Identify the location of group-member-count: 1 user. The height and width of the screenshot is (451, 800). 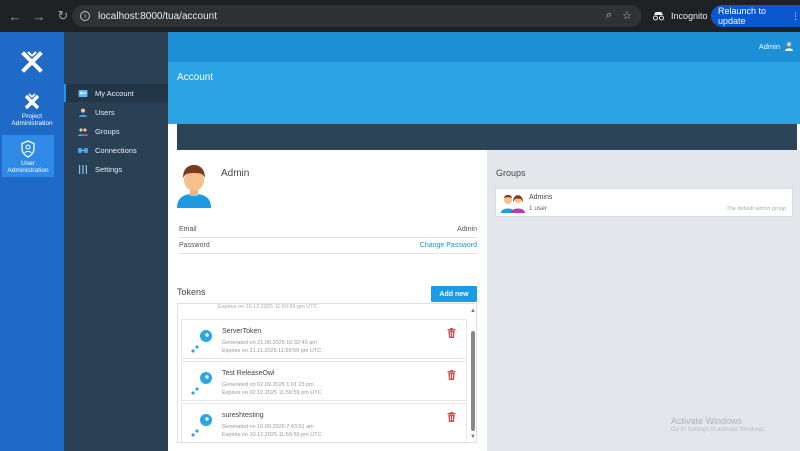
(538, 208).